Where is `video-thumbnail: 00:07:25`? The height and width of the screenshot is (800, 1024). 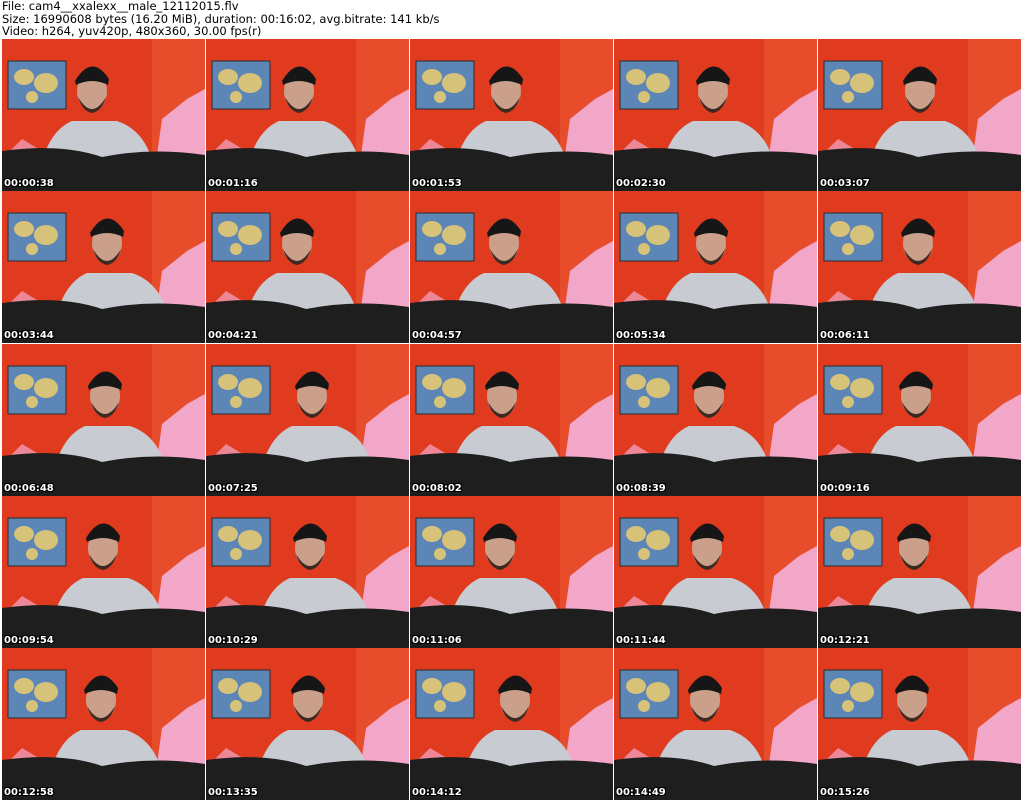
video-thumbnail: 00:07:25 is located at coordinates (307, 420).